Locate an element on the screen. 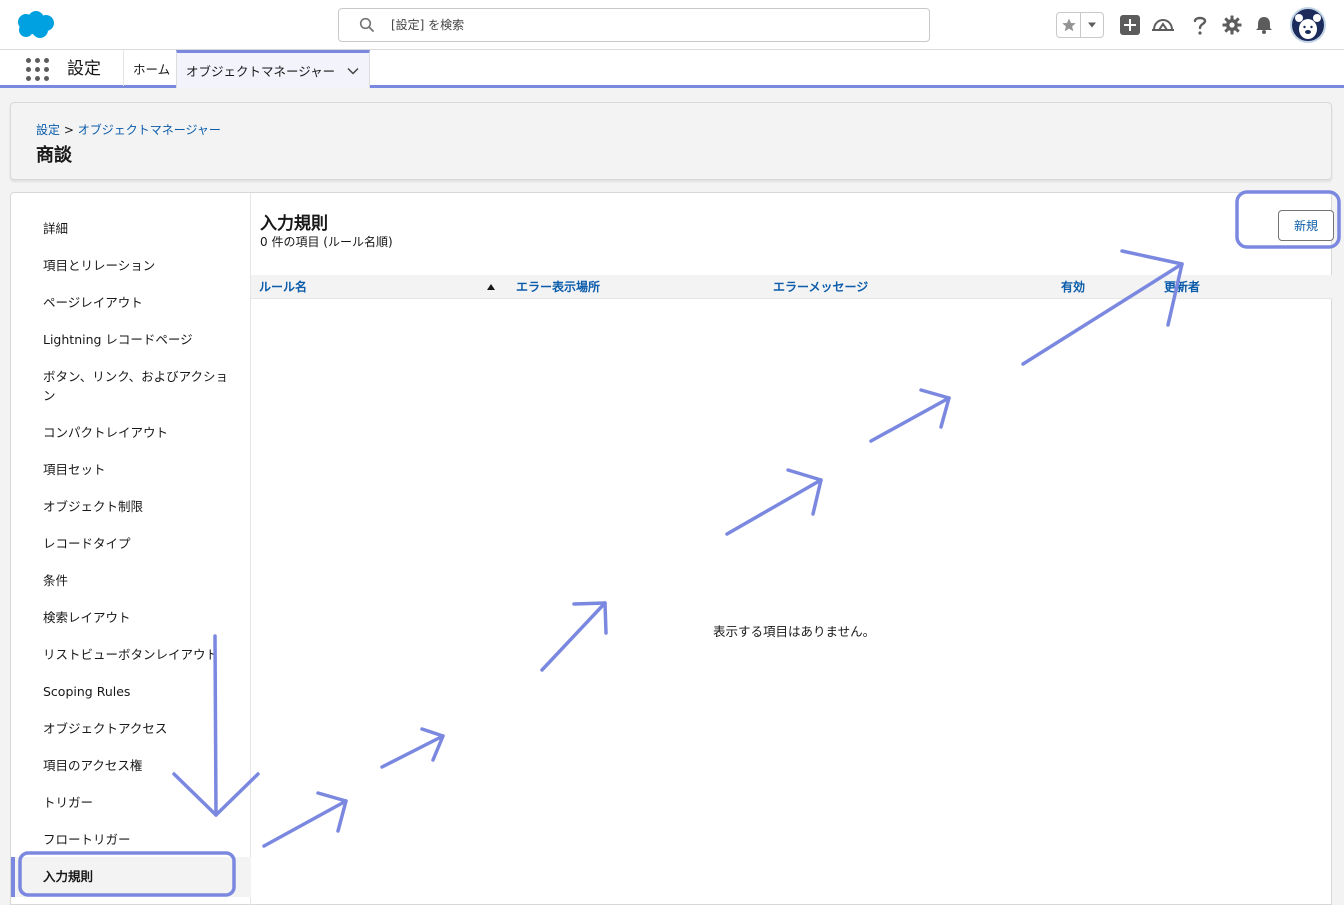  page-title: 商談 is located at coordinates (54, 155).